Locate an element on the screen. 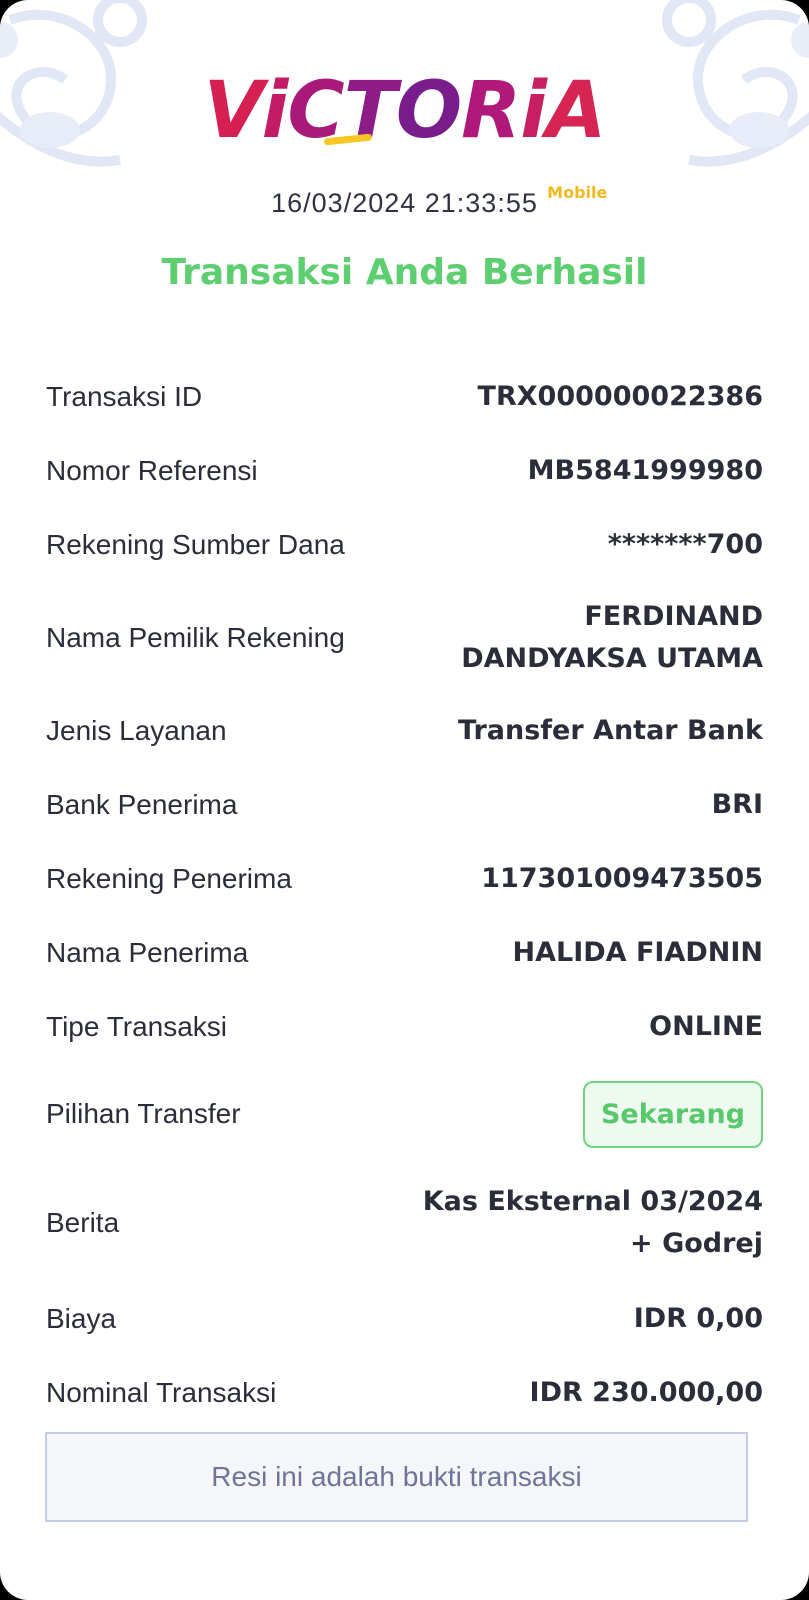 Image resolution: width=809 pixels, height=1600 pixels. detail-label: Nama Penerima is located at coordinates (147, 952).